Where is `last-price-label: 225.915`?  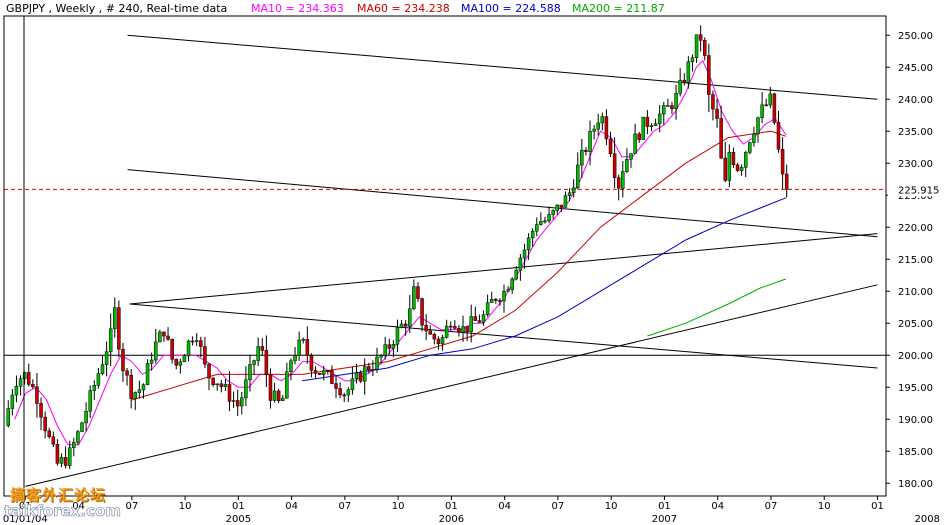 last-price-label: 225.915 is located at coordinates (918, 190).